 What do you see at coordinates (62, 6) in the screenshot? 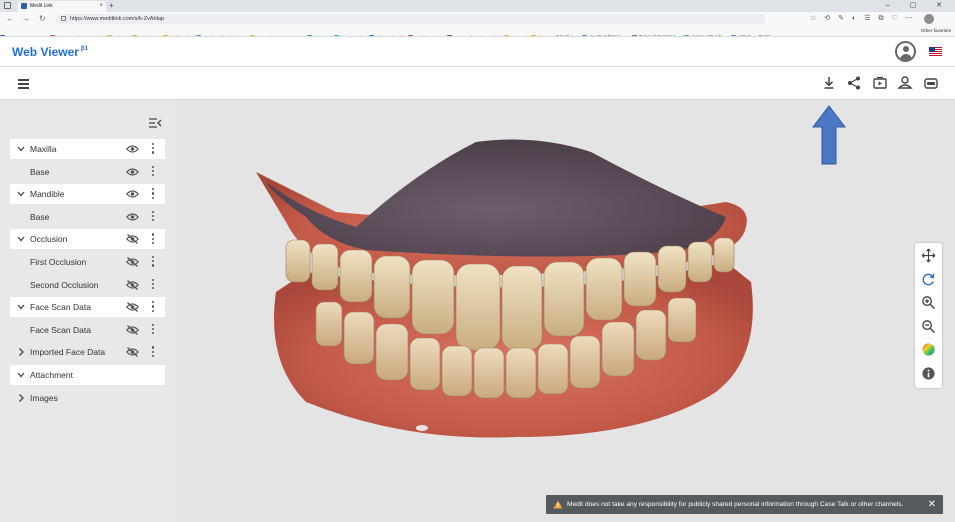
I see `browser-tab: Medit Link ×` at bounding box center [62, 6].